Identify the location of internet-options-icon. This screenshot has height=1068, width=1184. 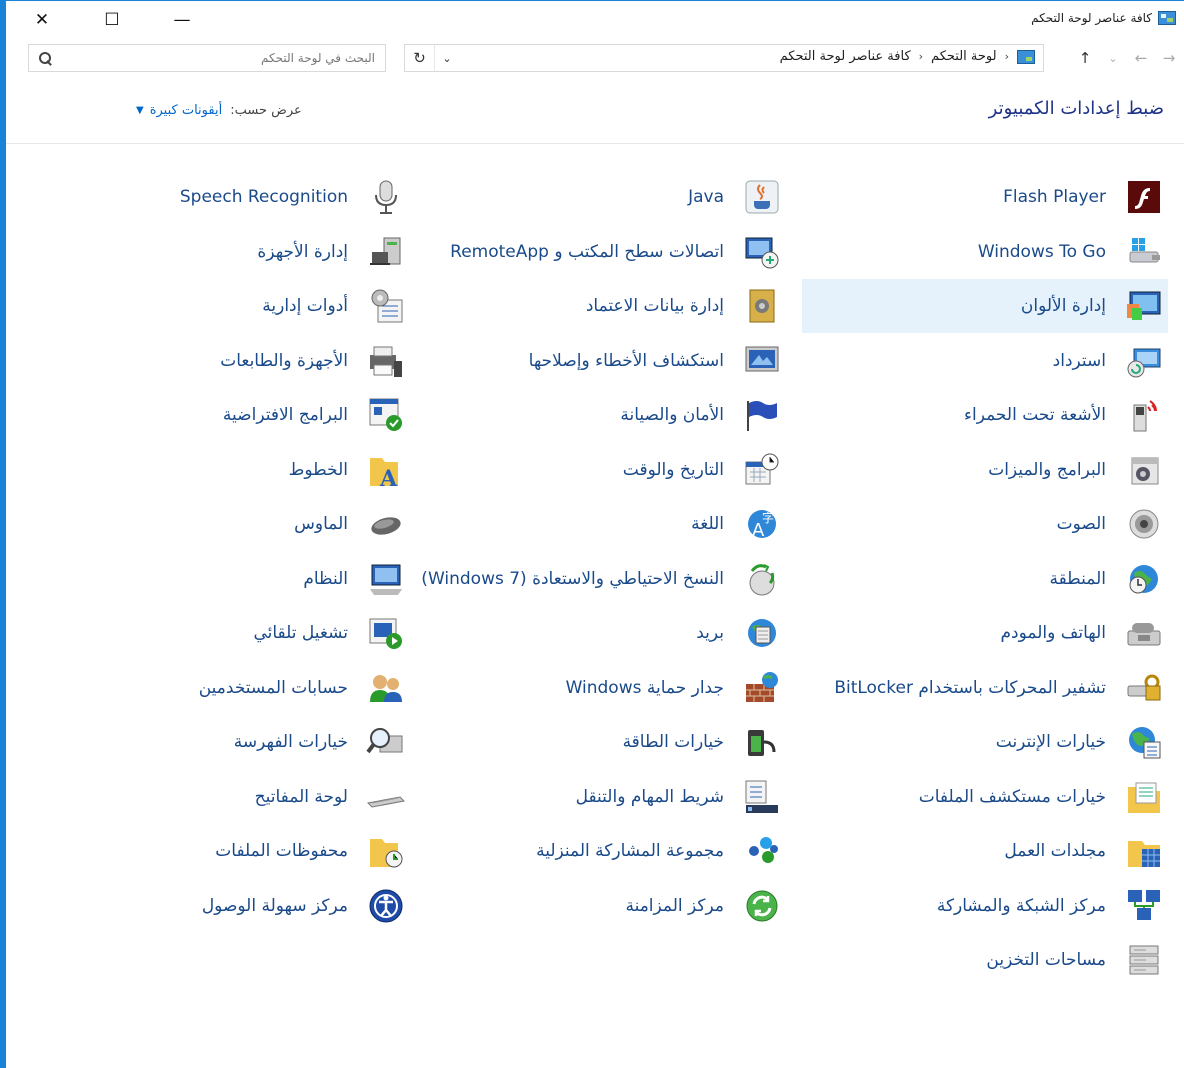
(1144, 742).